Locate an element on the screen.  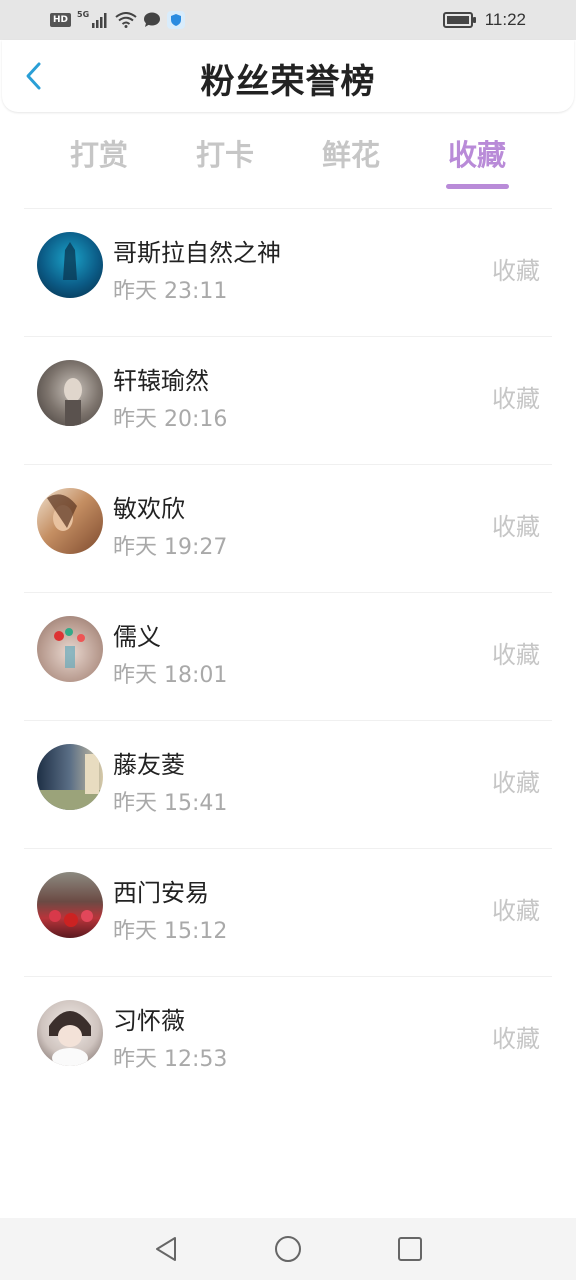
action-time: 昨天 23:11 is located at coordinates (170, 291).